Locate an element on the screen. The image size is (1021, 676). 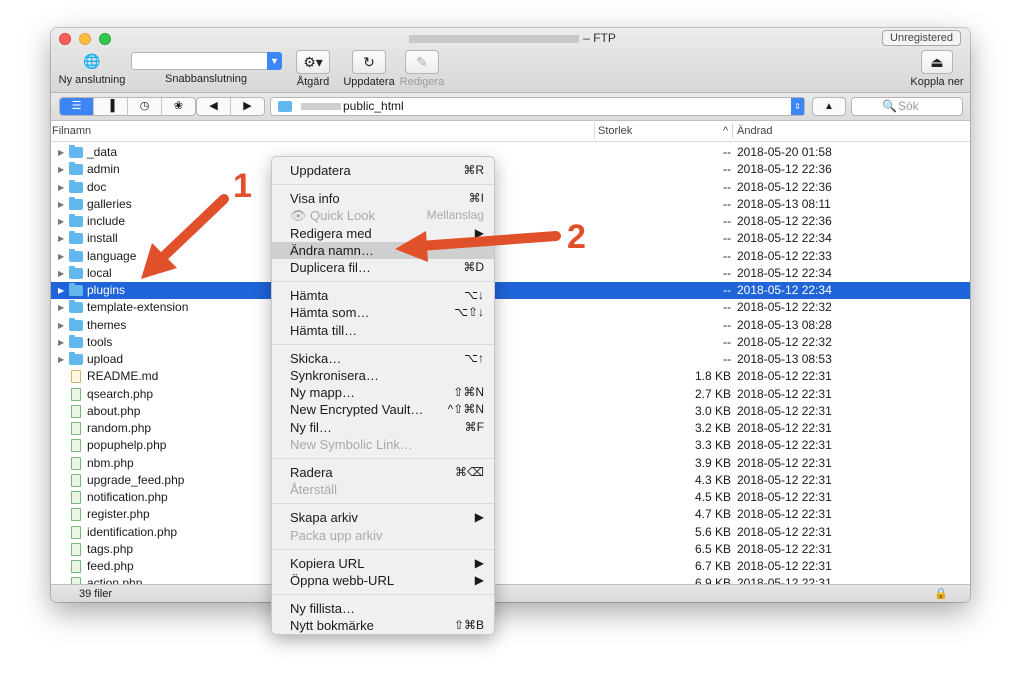
file-row: tags.php 6.5 KB 2018-05-12 22:31 is located at coordinates (510, 549).